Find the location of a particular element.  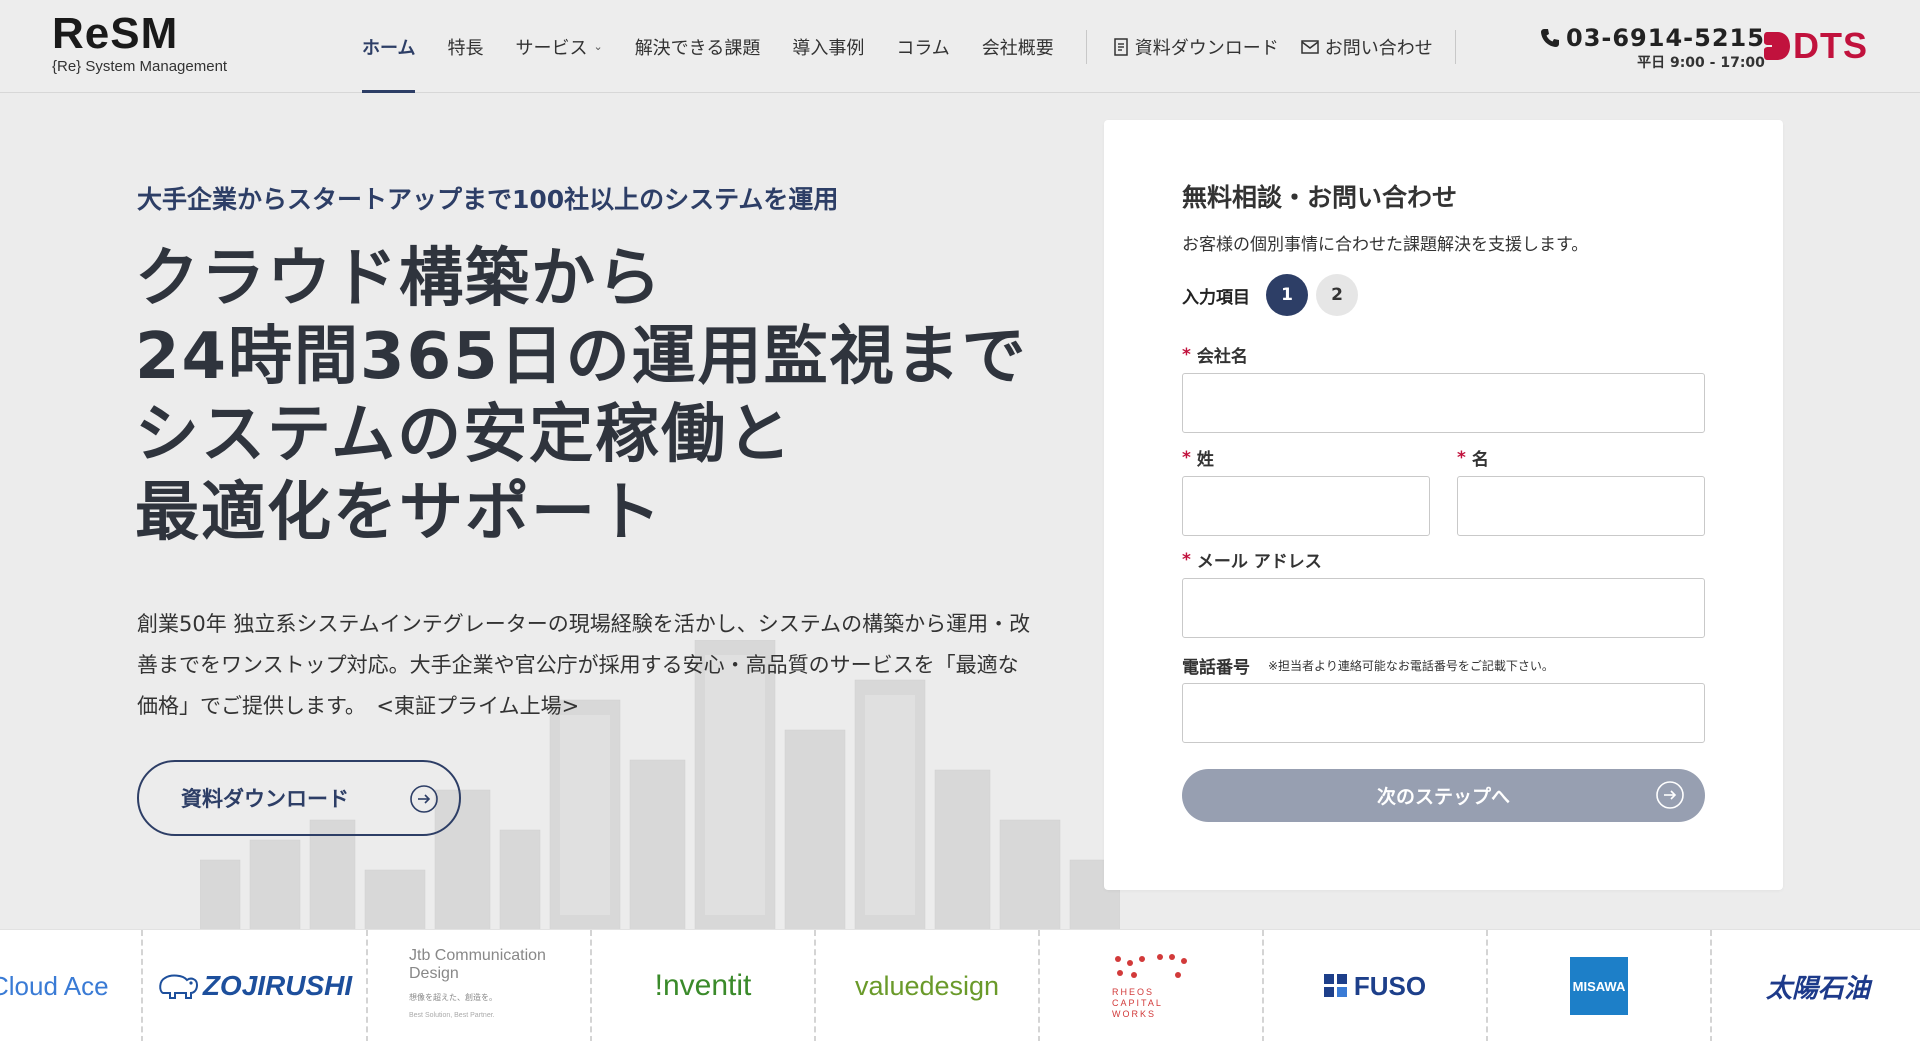

client-name: valuedesign is located at coordinates (927, 985).